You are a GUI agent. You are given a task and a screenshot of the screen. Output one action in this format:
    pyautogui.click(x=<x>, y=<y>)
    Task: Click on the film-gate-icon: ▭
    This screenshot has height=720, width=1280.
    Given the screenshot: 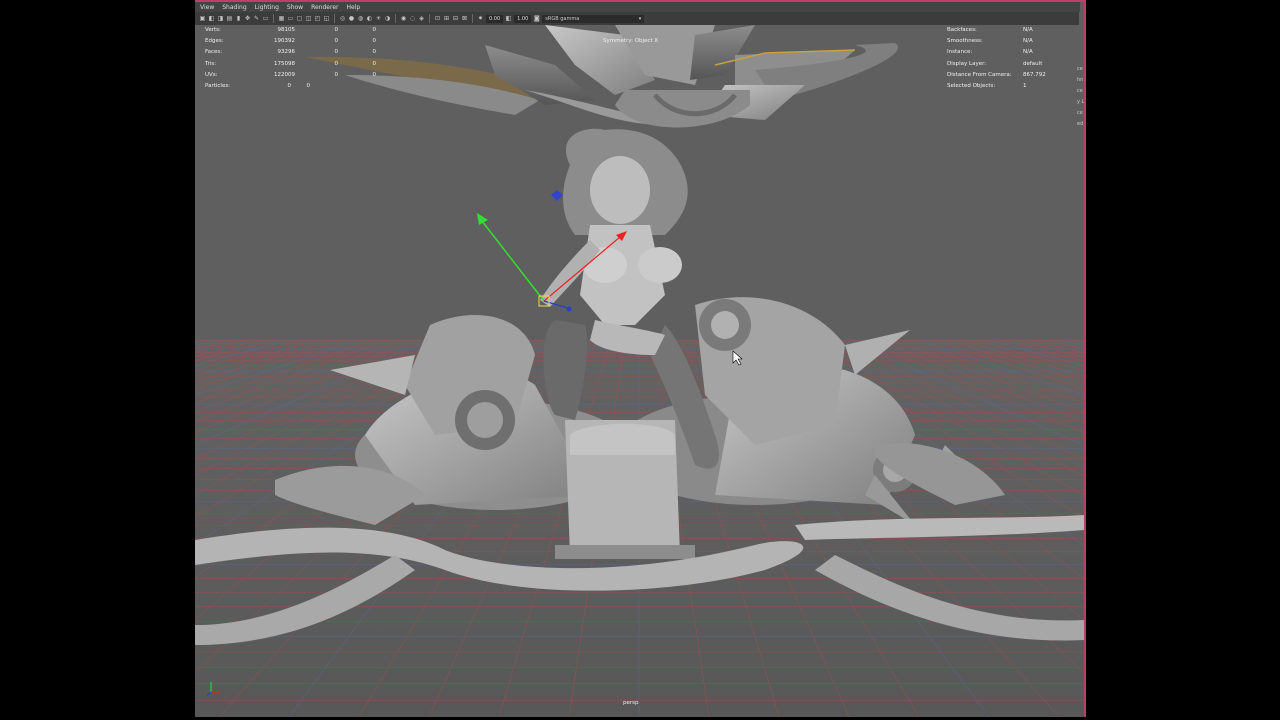 What is the action you would take?
    pyautogui.click(x=265, y=18)
    